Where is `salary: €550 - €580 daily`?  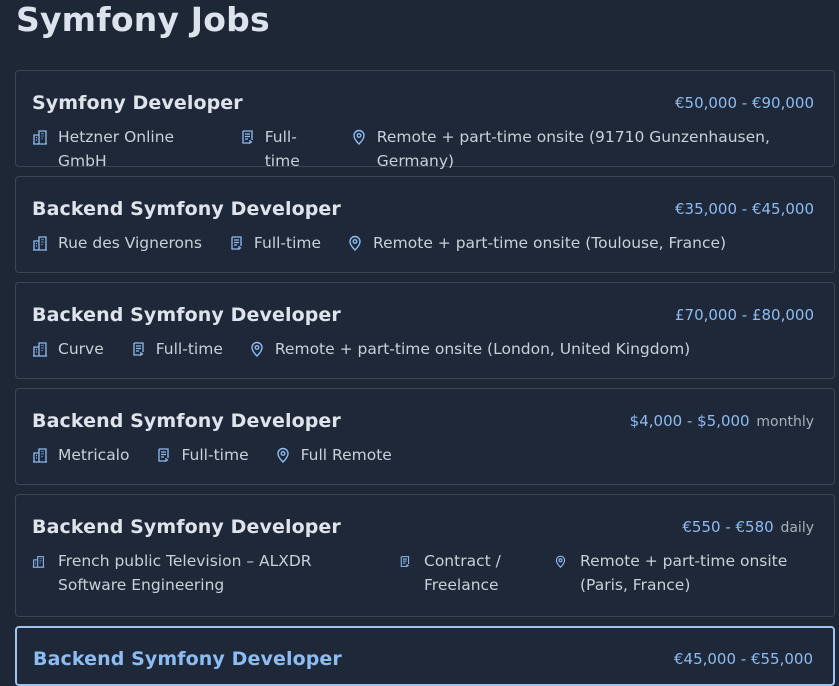 salary: €550 - €580 daily is located at coordinates (748, 527).